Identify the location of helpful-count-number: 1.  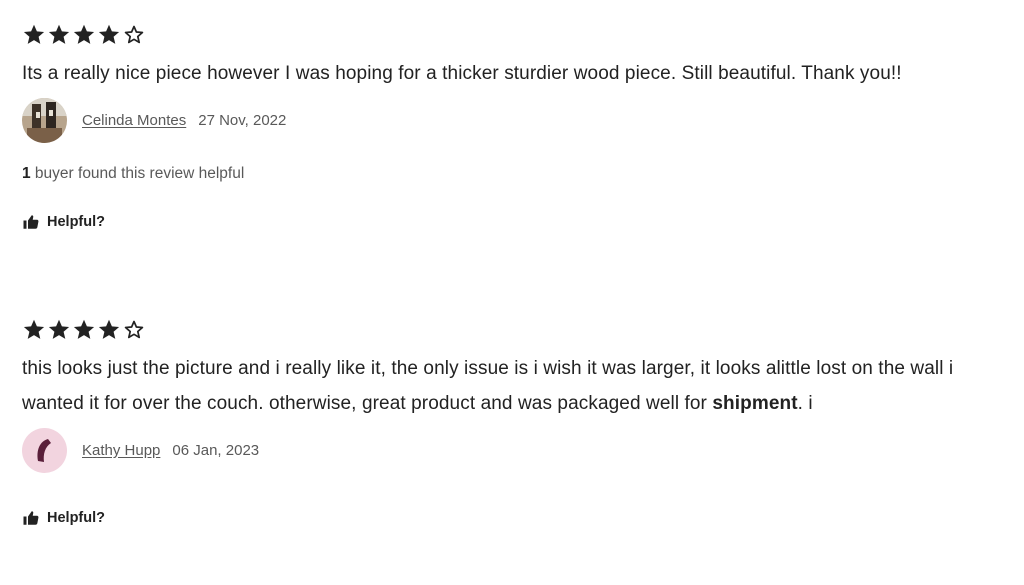
(26, 173).